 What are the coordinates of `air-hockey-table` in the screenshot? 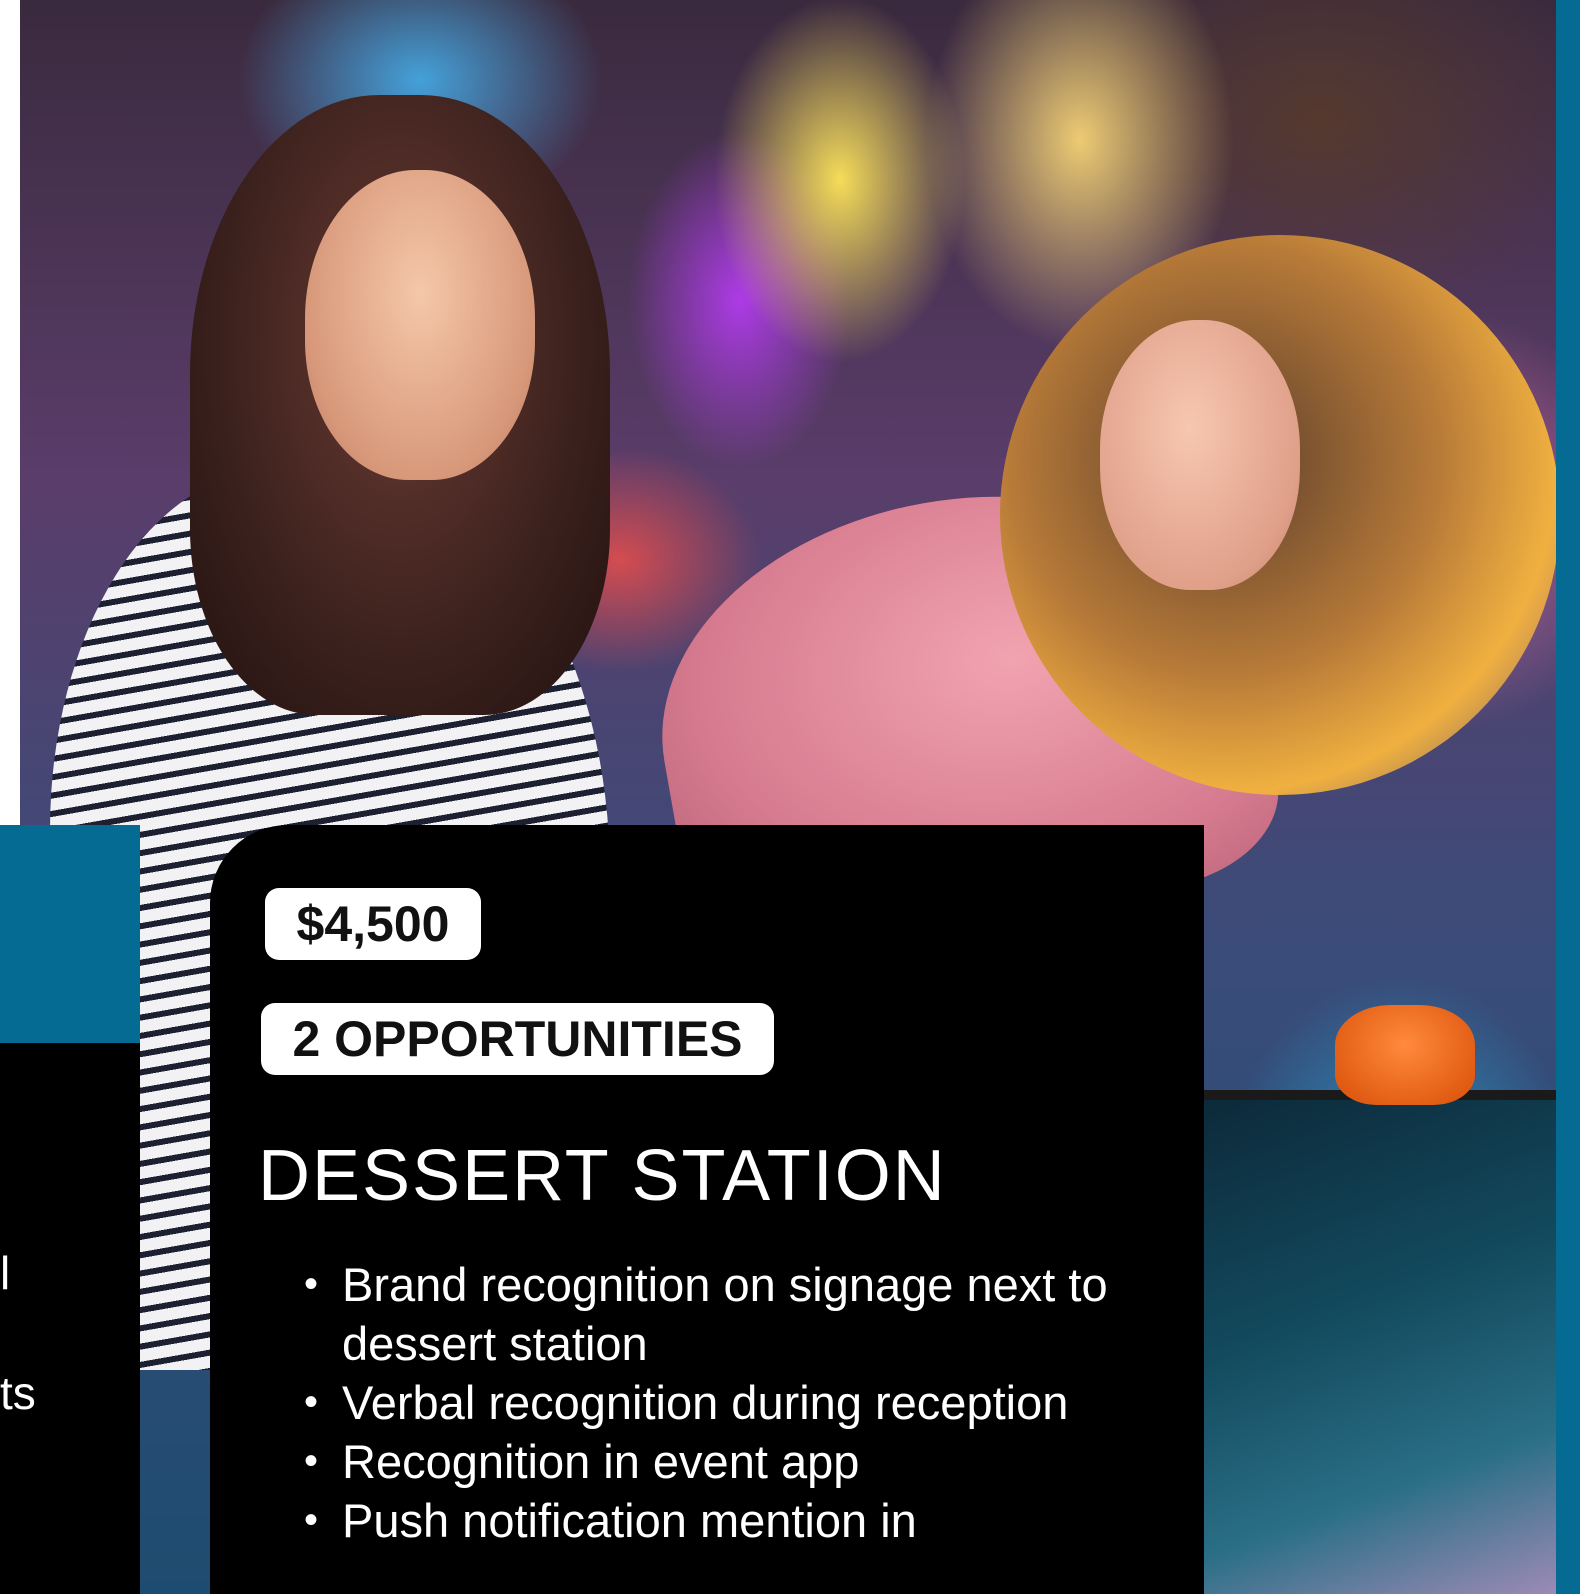 It's located at (1378, 1342).